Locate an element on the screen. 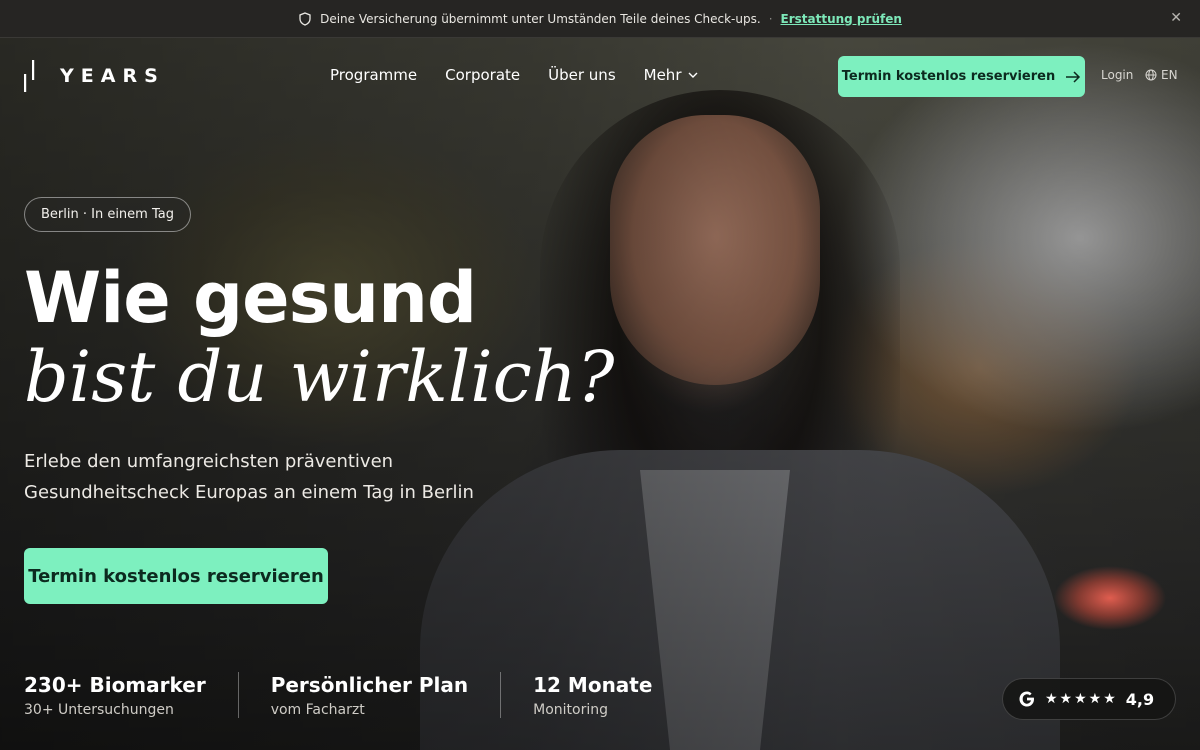 This screenshot has width=1200, height=750. nav-reserve-label: Termin kostenlos reservieren is located at coordinates (948, 76).